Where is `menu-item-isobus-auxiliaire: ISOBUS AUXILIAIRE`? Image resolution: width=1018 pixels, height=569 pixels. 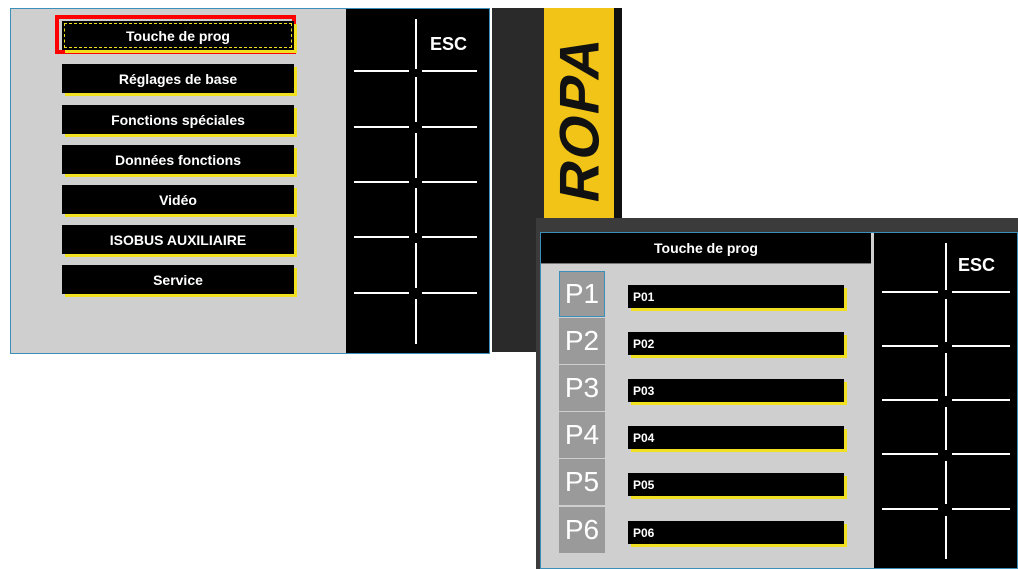
menu-item-isobus-auxiliaire: ISOBUS AUXILIAIRE is located at coordinates (178, 239).